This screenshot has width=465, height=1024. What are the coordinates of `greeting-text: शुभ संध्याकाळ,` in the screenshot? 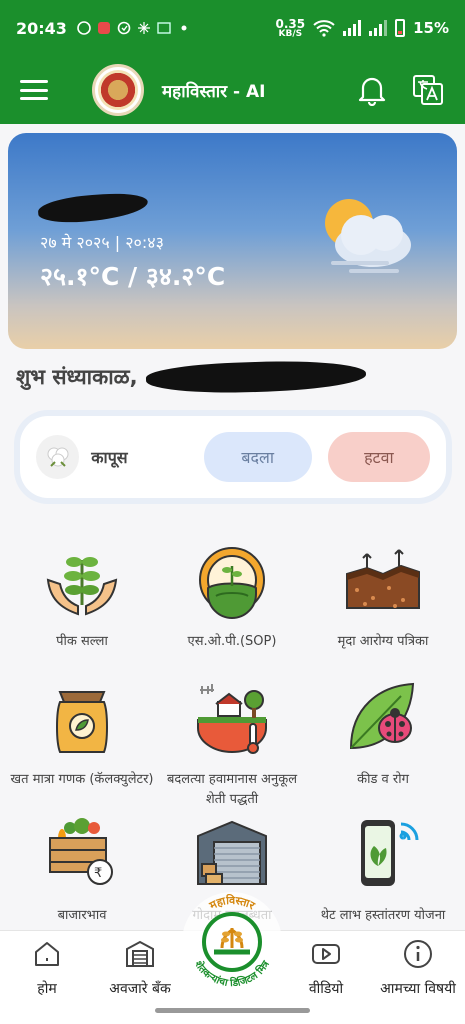 It's located at (77, 377).